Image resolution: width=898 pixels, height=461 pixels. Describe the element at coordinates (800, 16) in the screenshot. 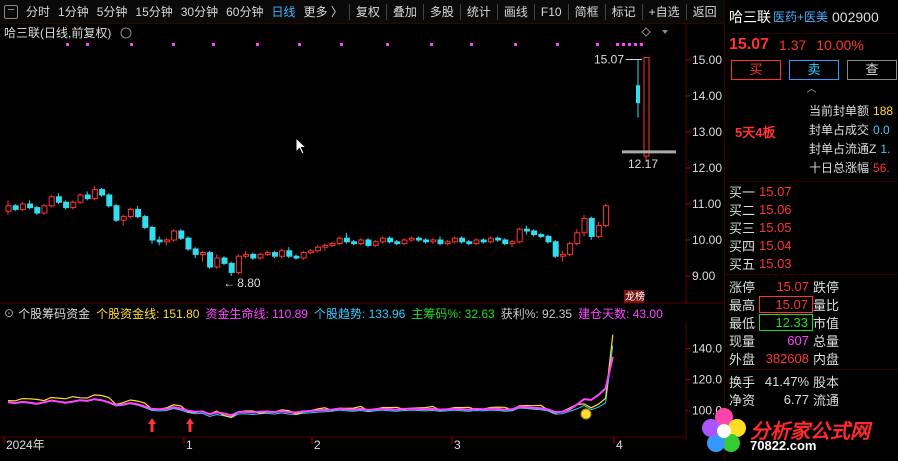

I see `stock-tags: 医药+医美` at that location.